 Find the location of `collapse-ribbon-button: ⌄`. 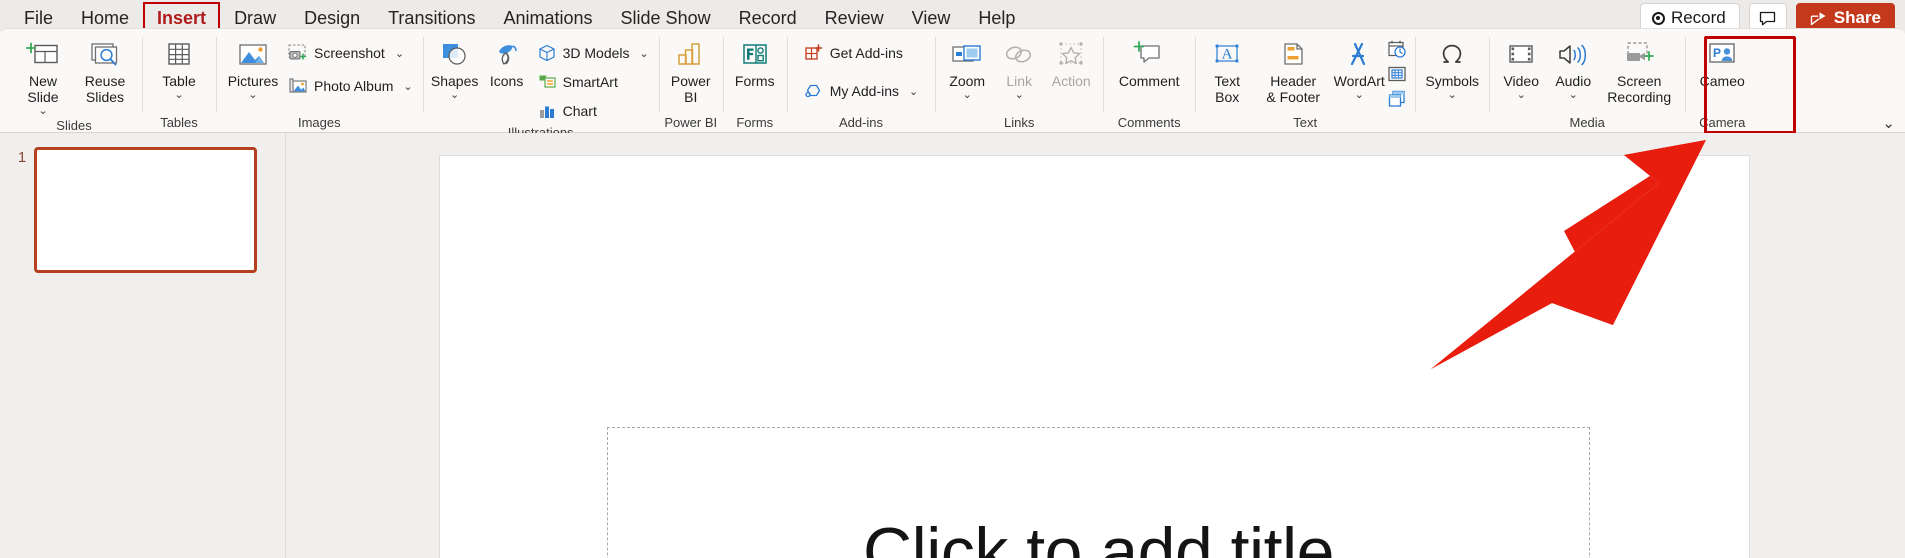

collapse-ribbon-button: ⌄ is located at coordinates (1888, 123).